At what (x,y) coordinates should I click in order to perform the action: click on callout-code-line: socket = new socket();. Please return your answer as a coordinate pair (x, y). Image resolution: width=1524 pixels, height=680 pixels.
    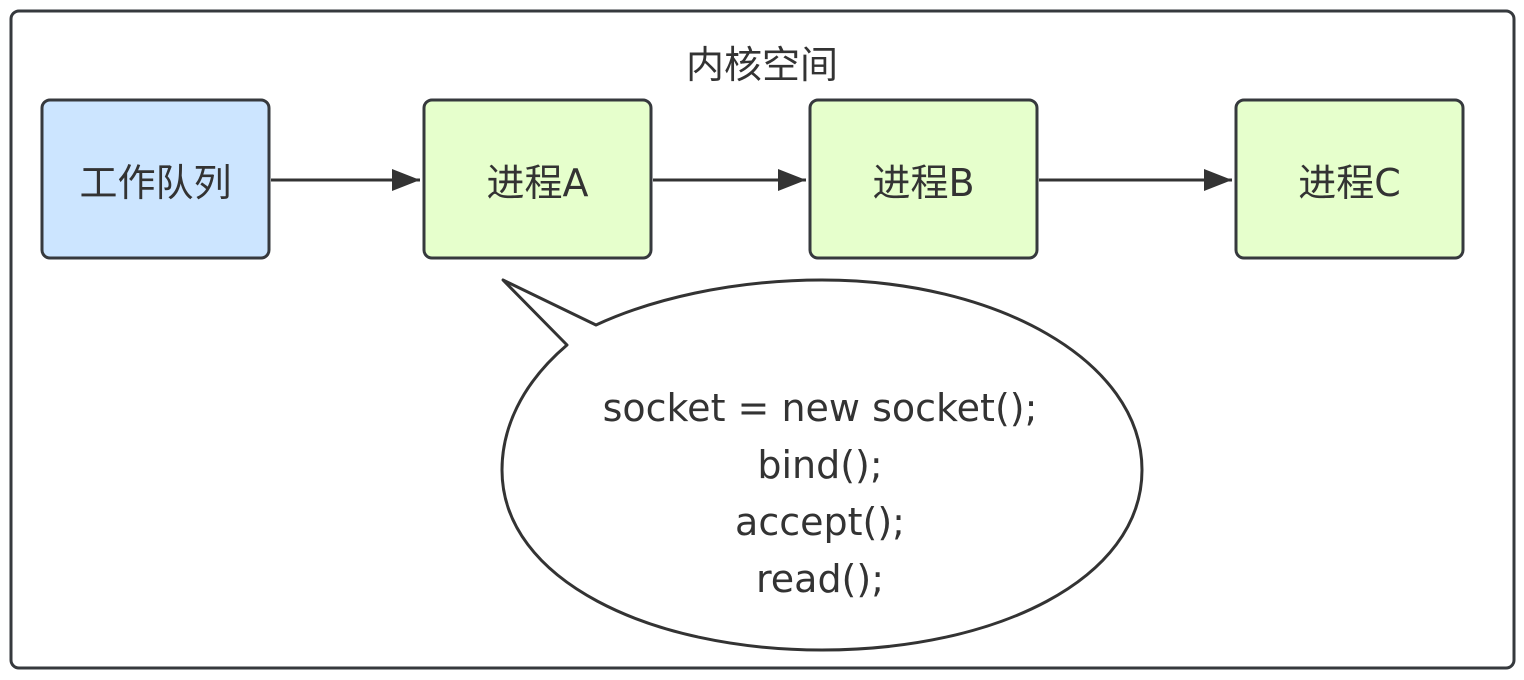
    Looking at the image, I should click on (820, 408).